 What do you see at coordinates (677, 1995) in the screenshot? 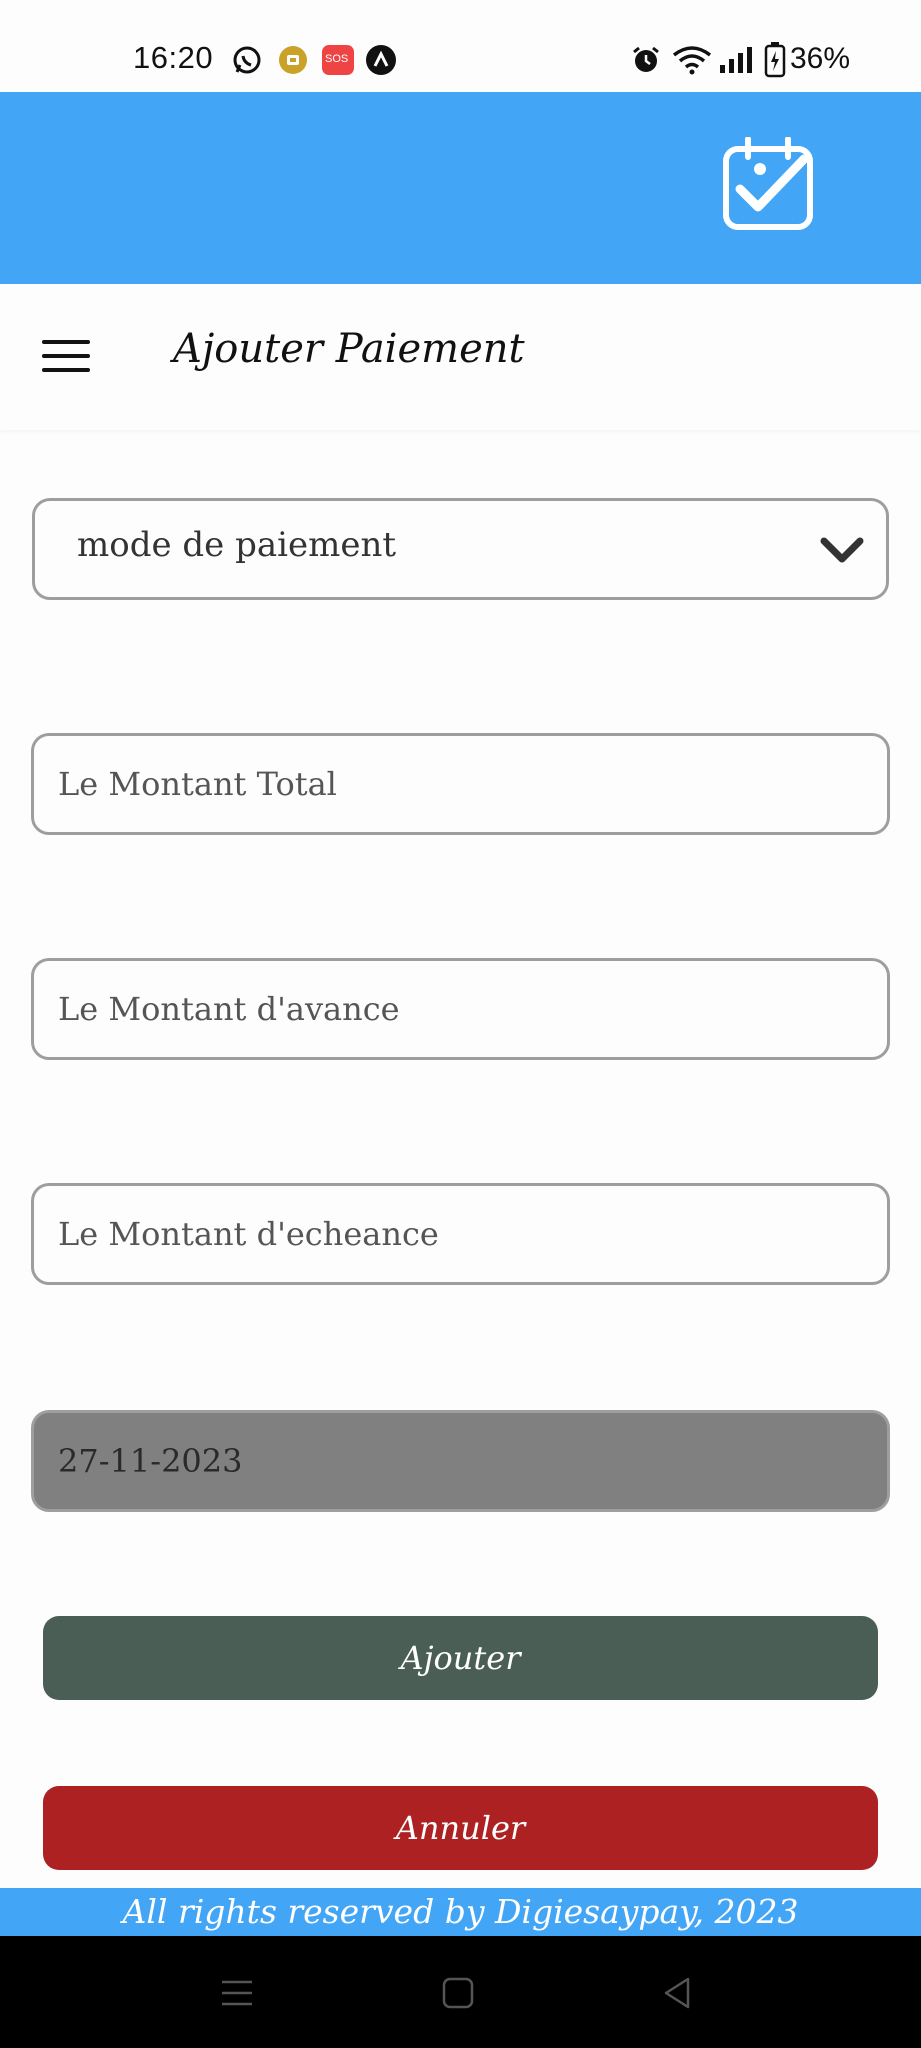
I see `back-icon` at bounding box center [677, 1995].